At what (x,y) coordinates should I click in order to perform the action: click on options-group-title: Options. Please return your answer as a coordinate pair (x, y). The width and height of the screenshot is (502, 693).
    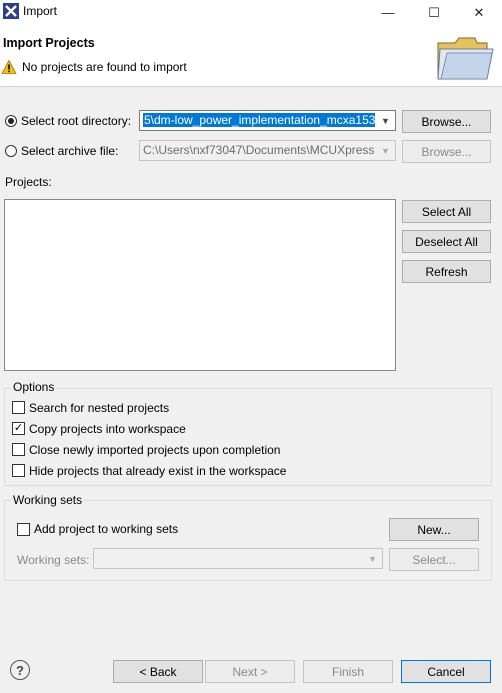
    Looking at the image, I should click on (34, 387).